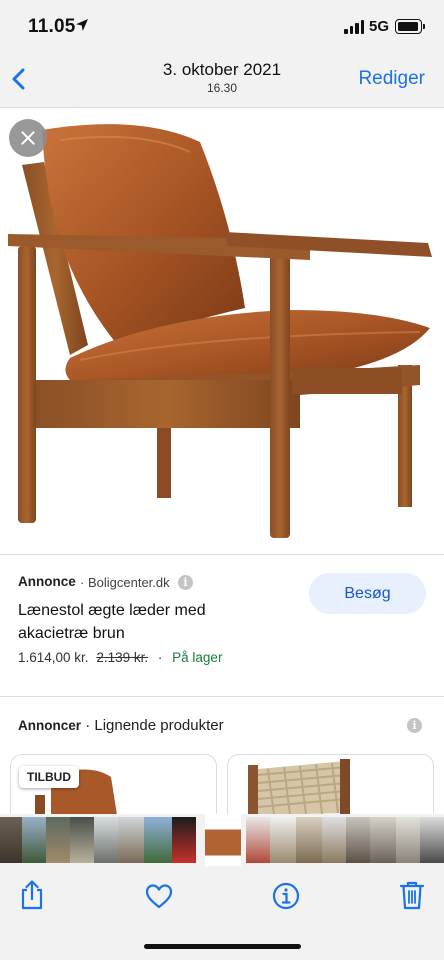  What do you see at coordinates (52, 26) in the screenshot?
I see `status-time: 11.05` at bounding box center [52, 26].